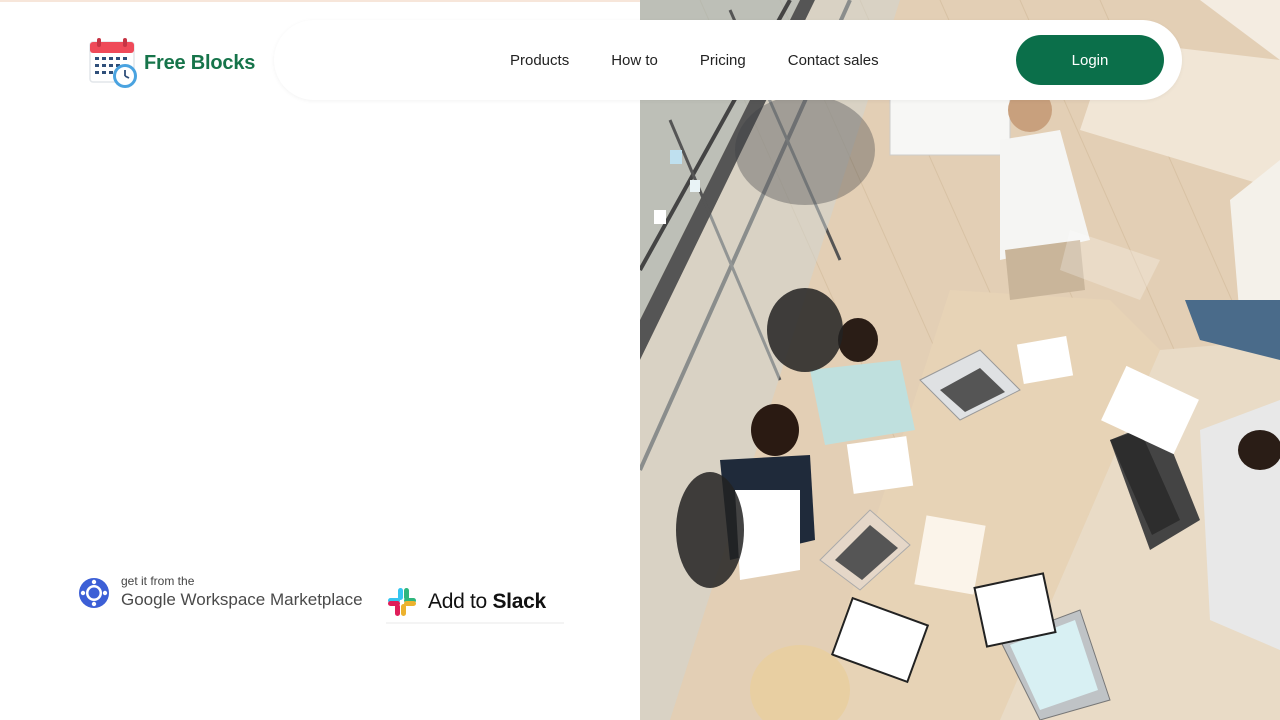 This screenshot has width=1280, height=720. What do you see at coordinates (539, 60) in the screenshot?
I see `nav-link-products: Products` at bounding box center [539, 60].